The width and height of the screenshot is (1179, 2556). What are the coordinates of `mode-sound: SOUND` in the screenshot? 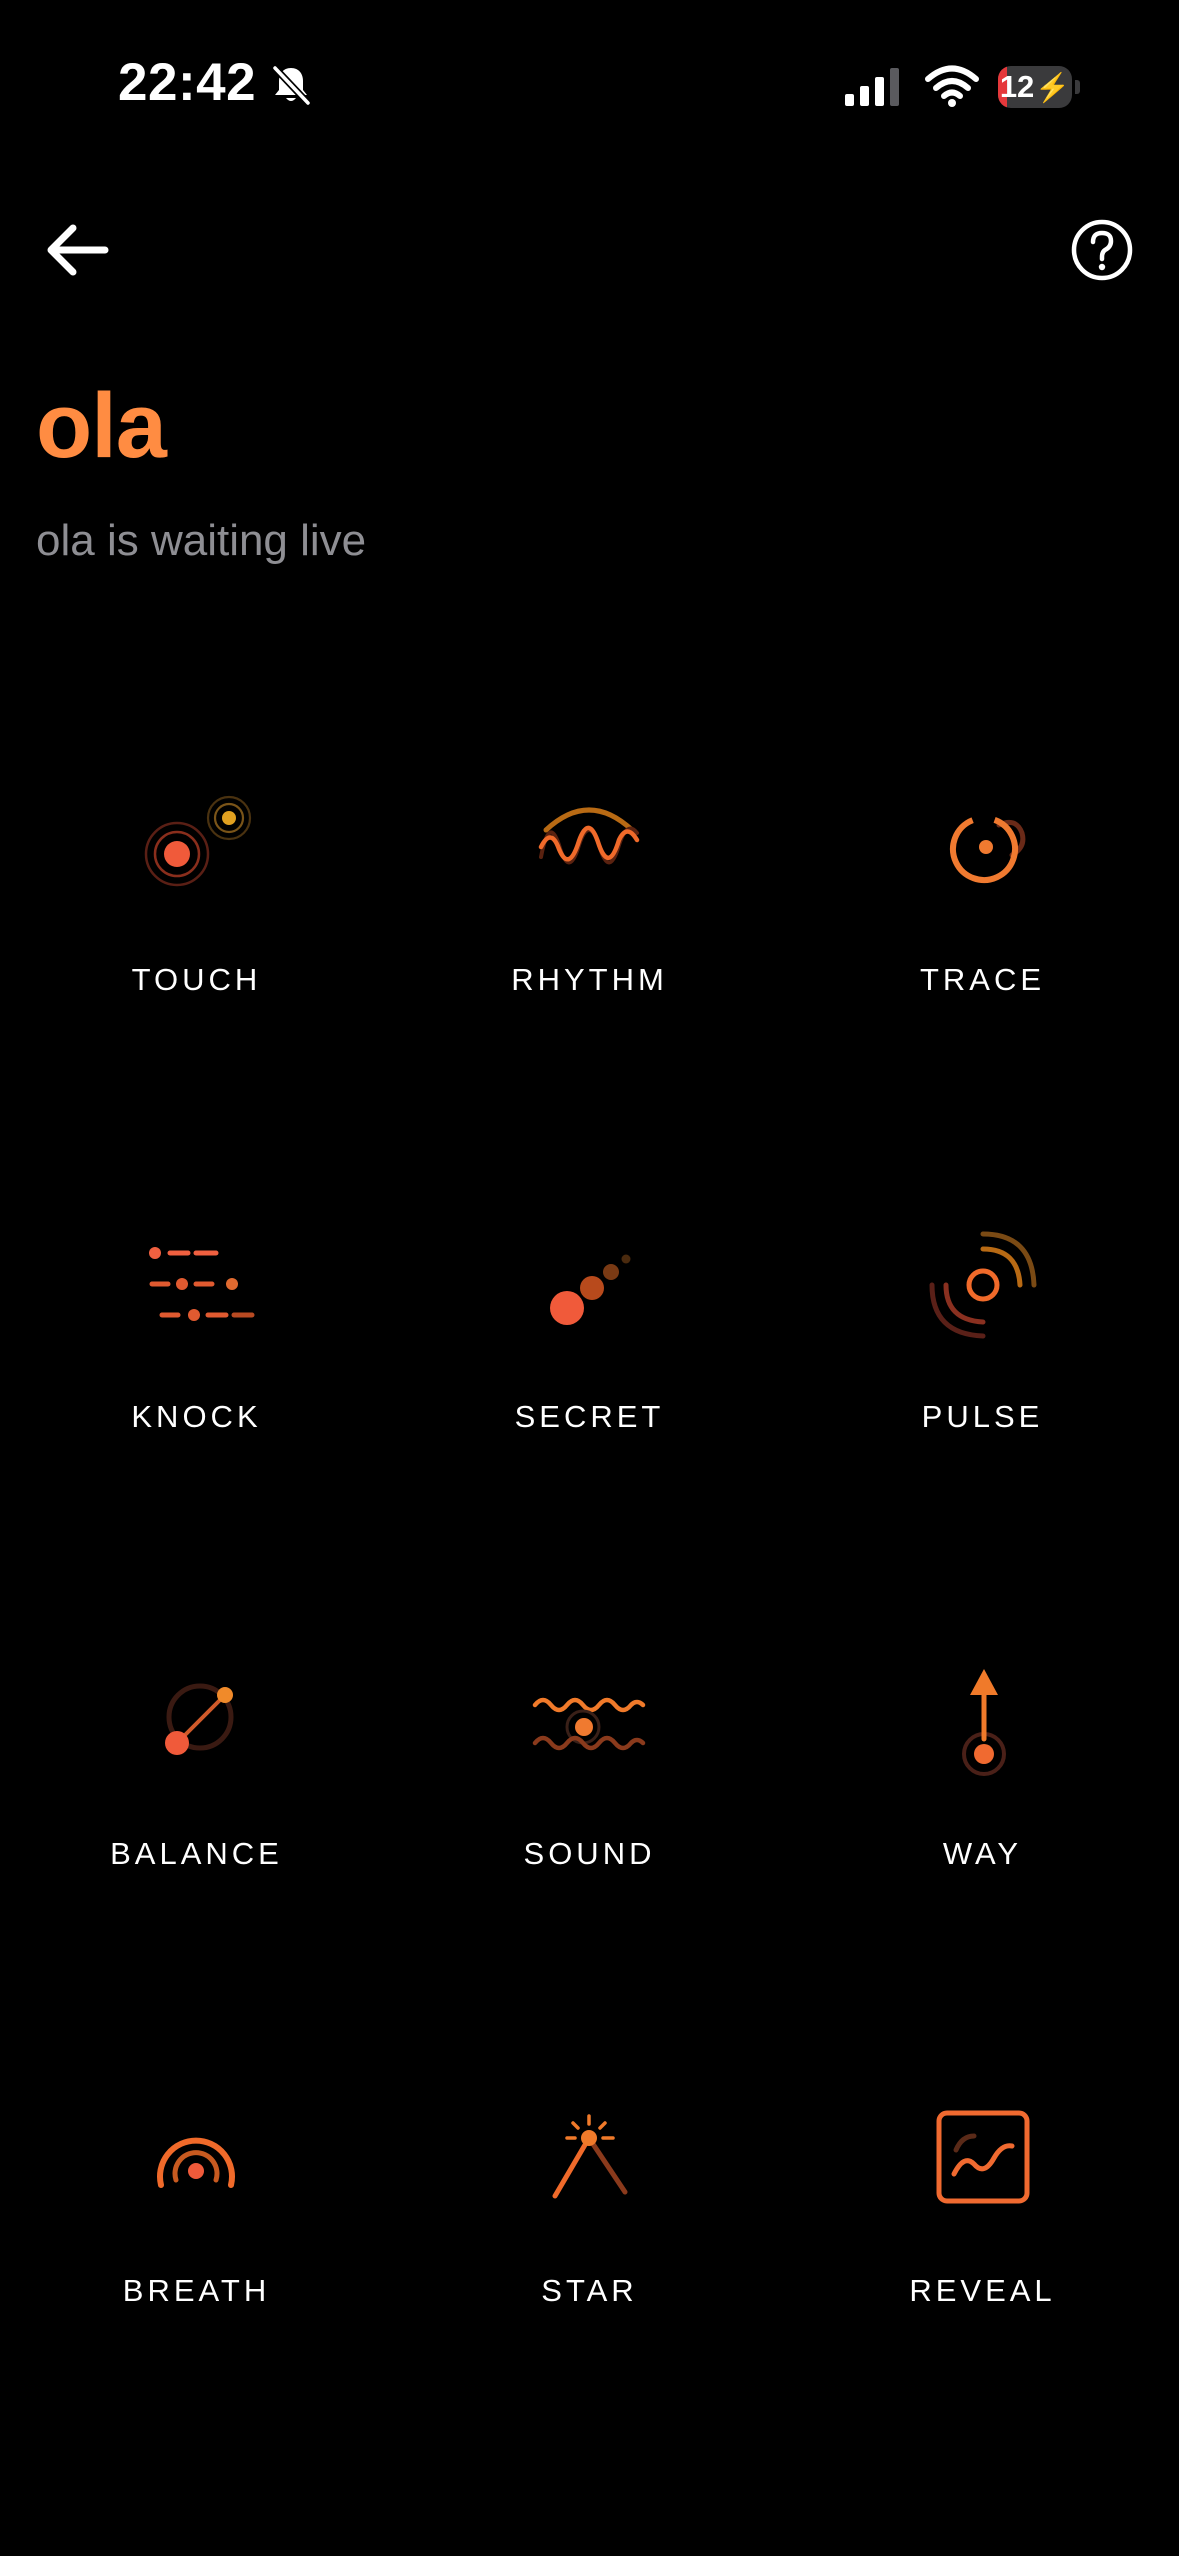 It's located at (589, 1774).